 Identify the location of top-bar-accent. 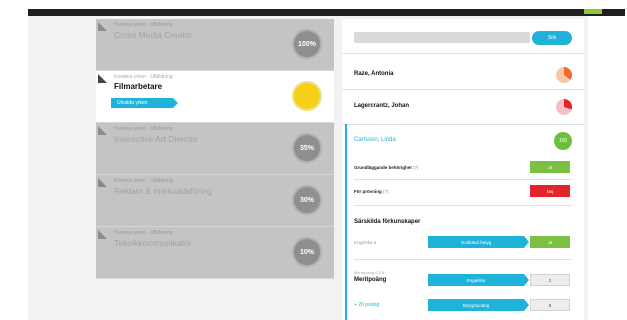
(593, 11).